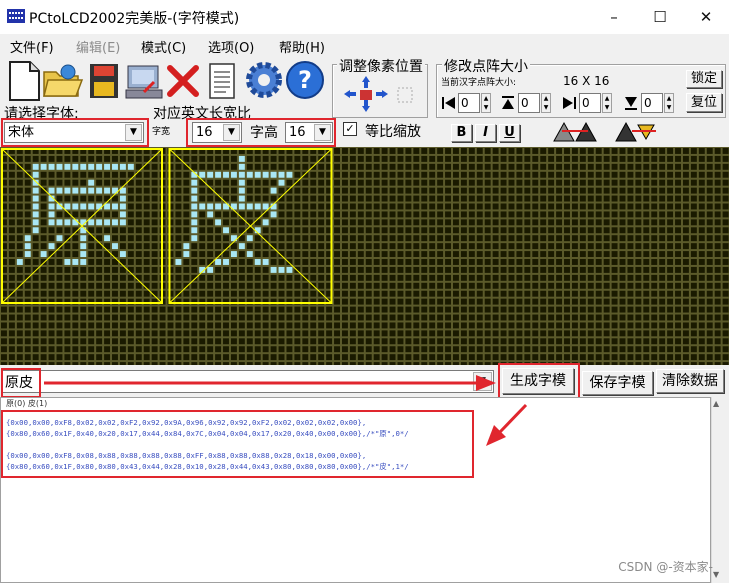  I want to click on bold-button: B, so click(461, 133).